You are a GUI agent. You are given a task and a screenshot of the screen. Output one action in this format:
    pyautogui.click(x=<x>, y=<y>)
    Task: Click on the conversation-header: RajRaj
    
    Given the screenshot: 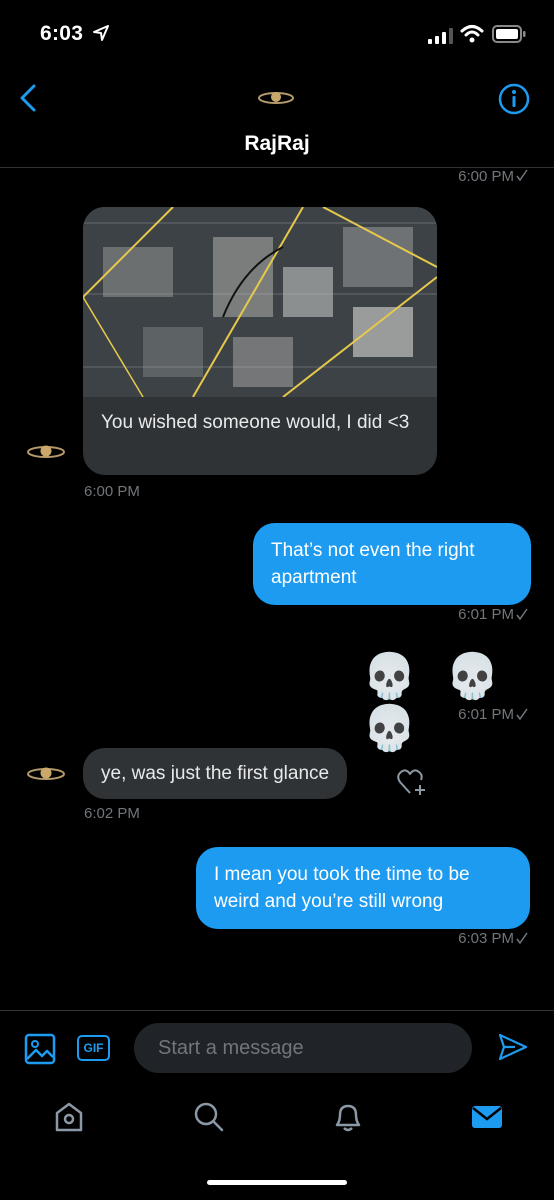 What is the action you would take?
    pyautogui.click(x=277, y=119)
    